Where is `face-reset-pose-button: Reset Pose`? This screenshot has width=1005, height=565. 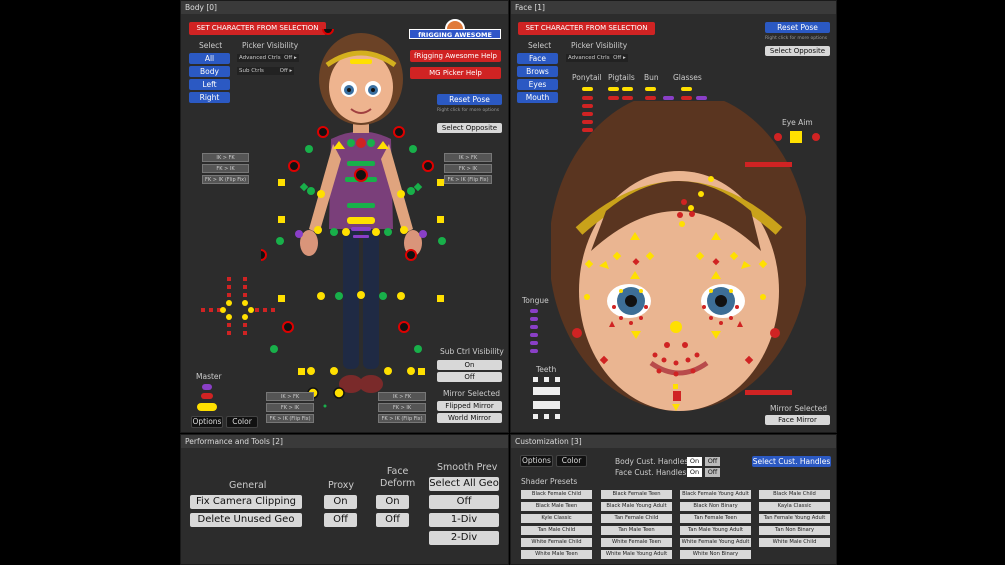 face-reset-pose-button: Reset Pose is located at coordinates (797, 27).